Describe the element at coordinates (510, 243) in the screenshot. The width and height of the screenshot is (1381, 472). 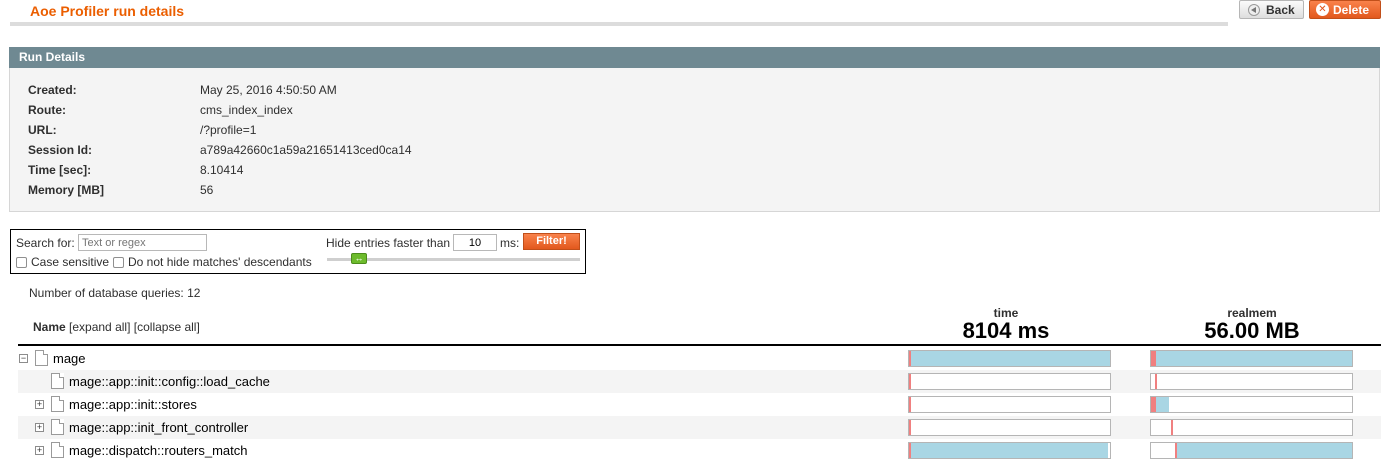
I see `ms-unit-label: ms:` at that location.